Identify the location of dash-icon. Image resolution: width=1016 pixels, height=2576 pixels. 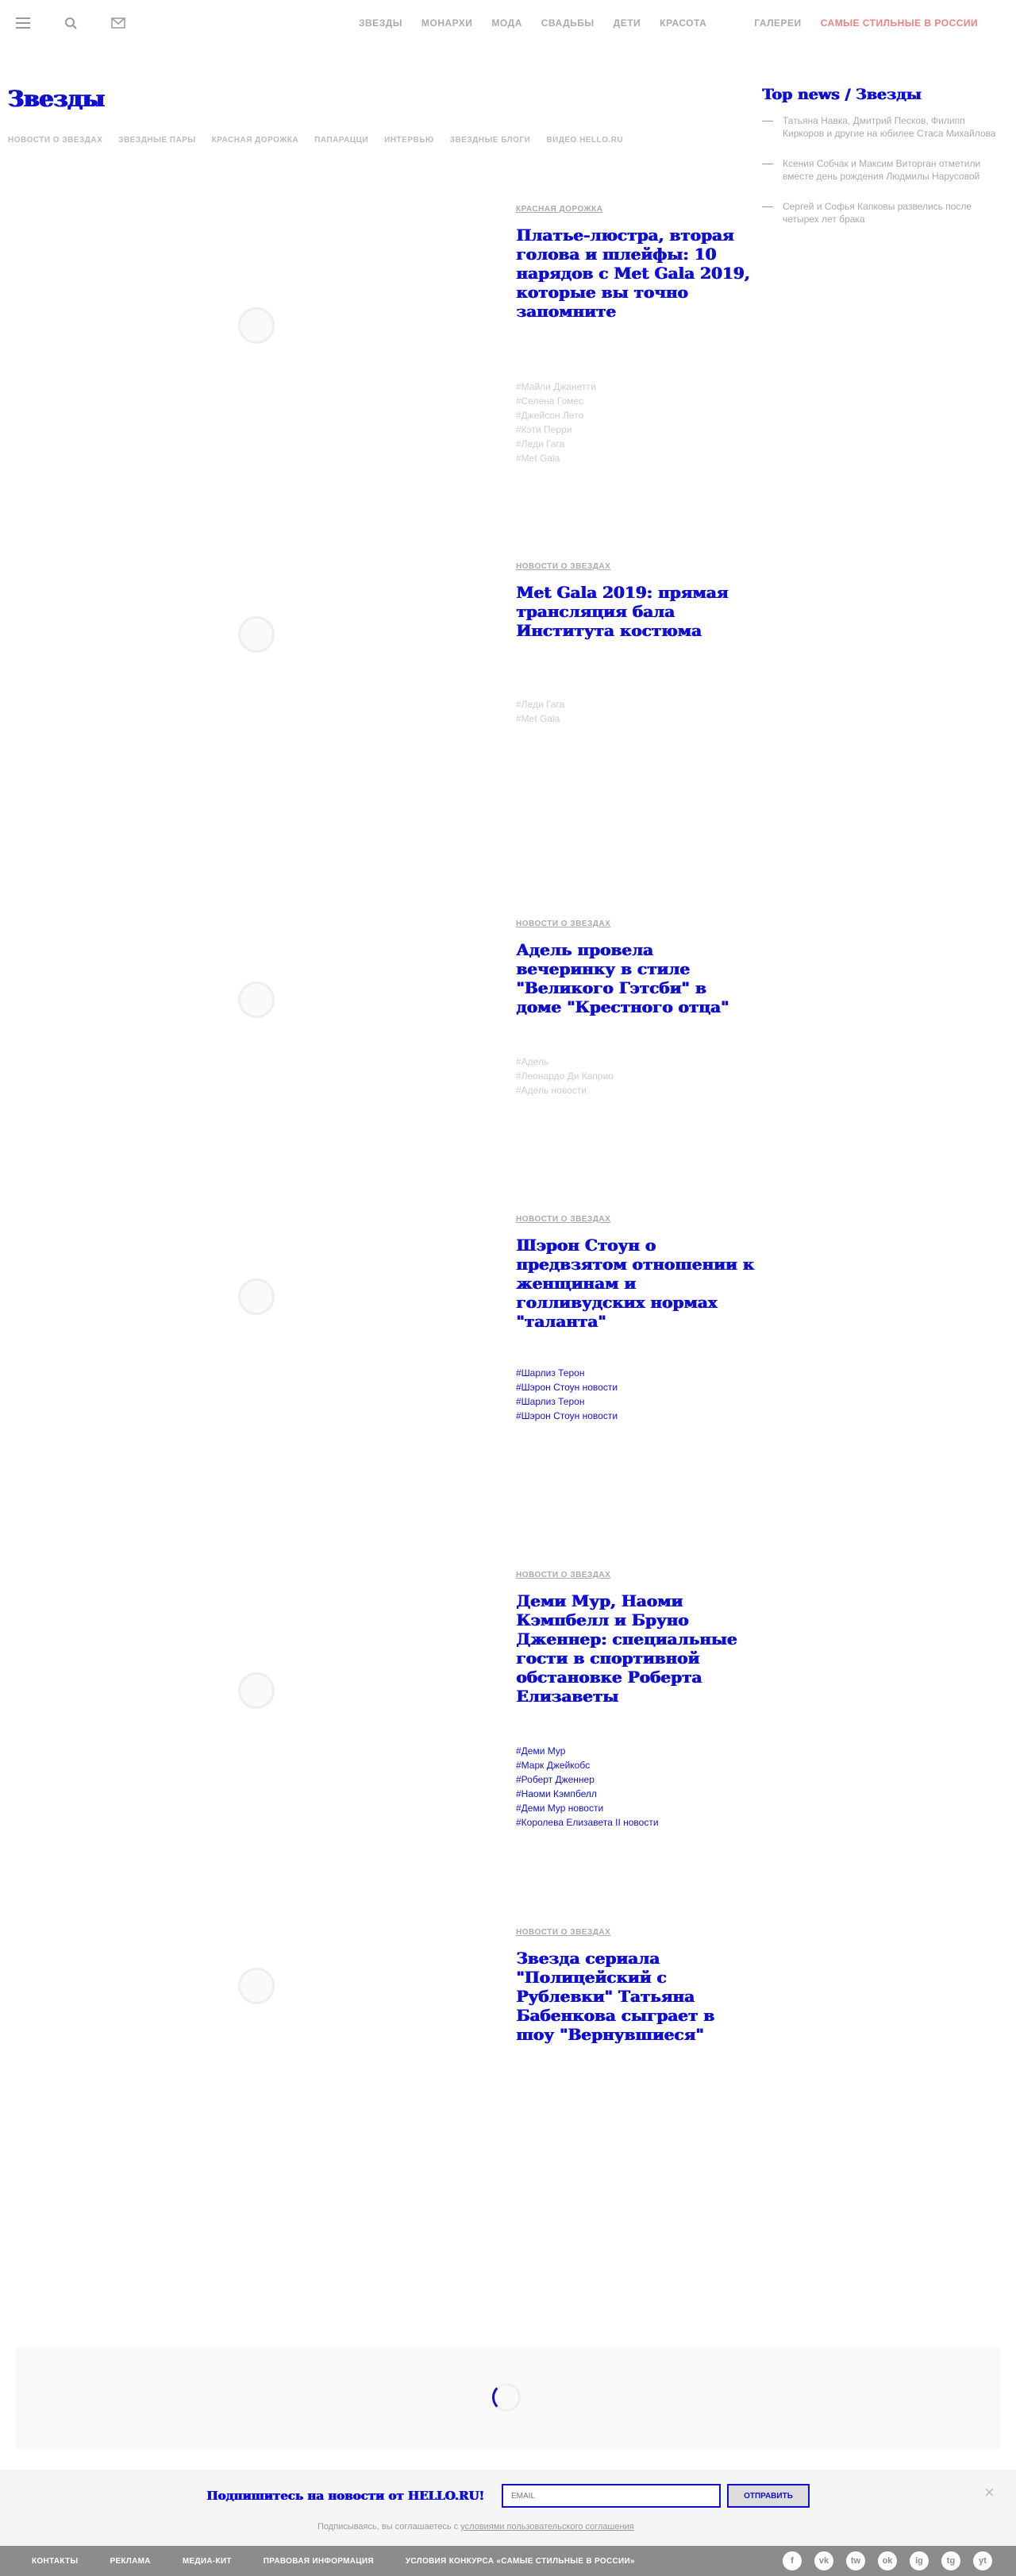
(767, 206).